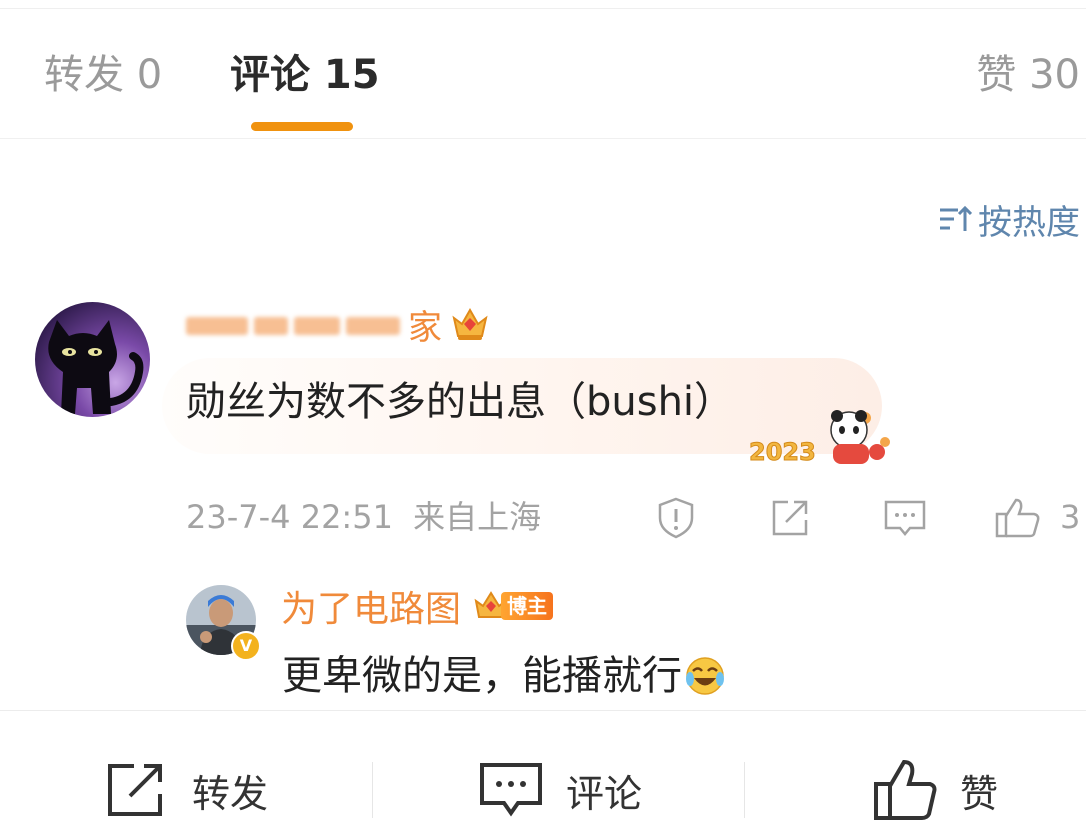 Image resolution: width=1086 pixels, height=824 pixels. Describe the element at coordinates (819, 438) in the screenshot. I see `panda-2023-sticker: 2023` at that location.